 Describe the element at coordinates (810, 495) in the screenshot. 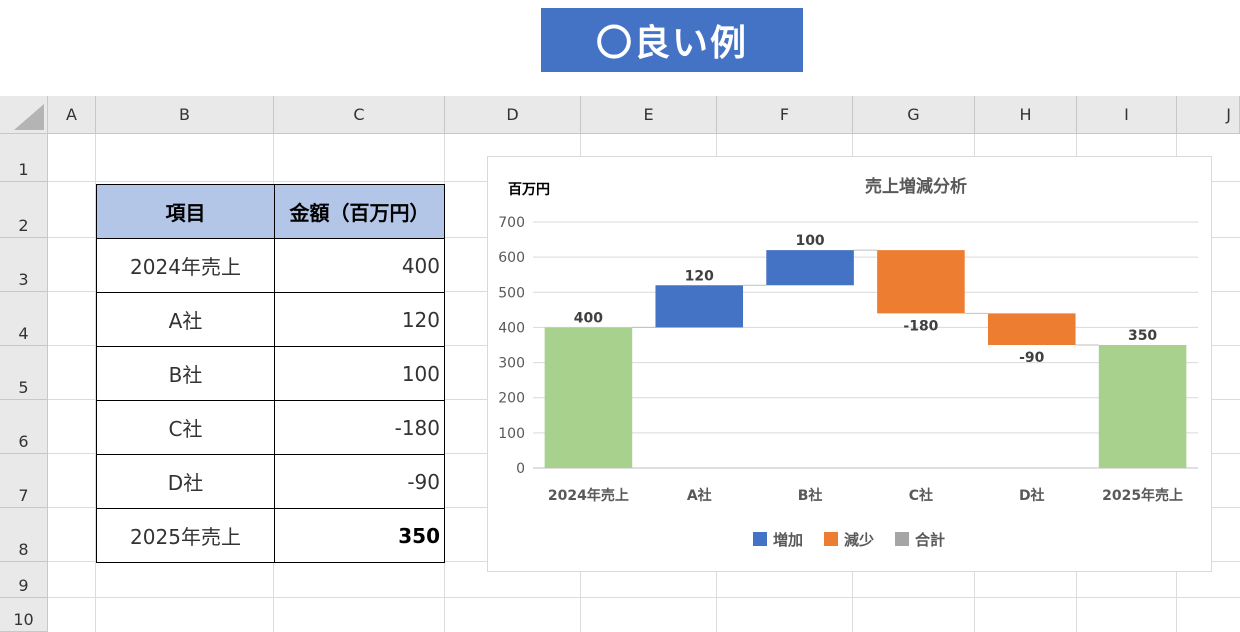

I see `x-tick-label: B社` at that location.